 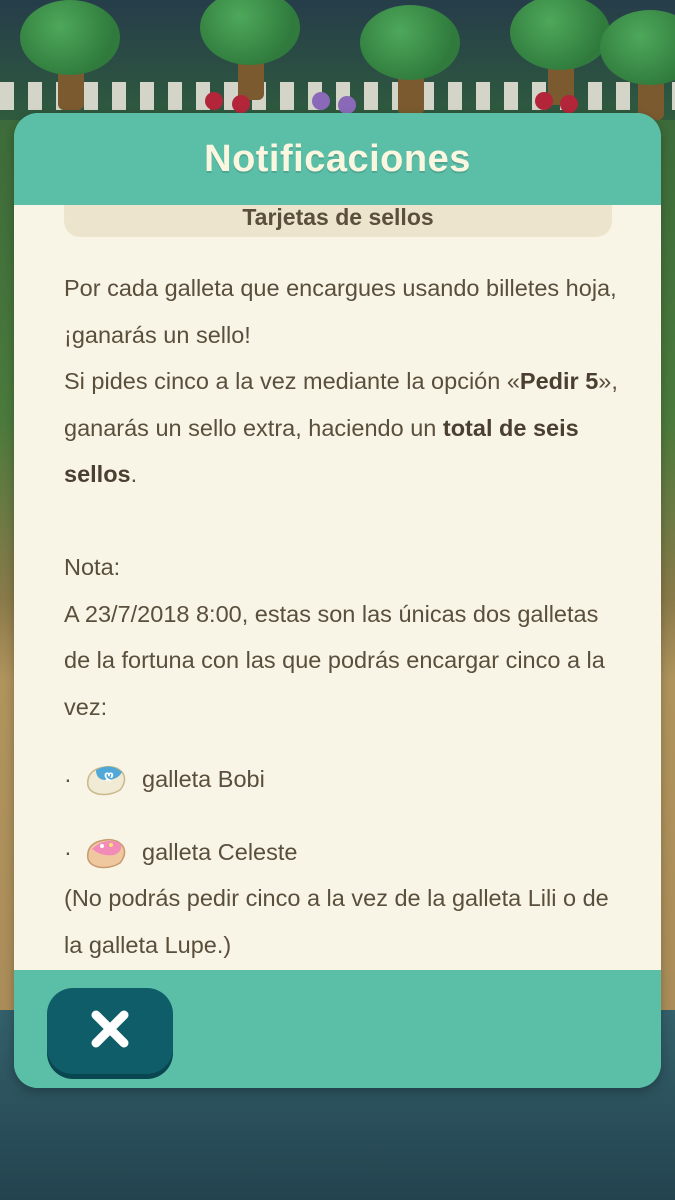 I want to click on list-item: · ღ galleta Bobi, so click(x=344, y=779).